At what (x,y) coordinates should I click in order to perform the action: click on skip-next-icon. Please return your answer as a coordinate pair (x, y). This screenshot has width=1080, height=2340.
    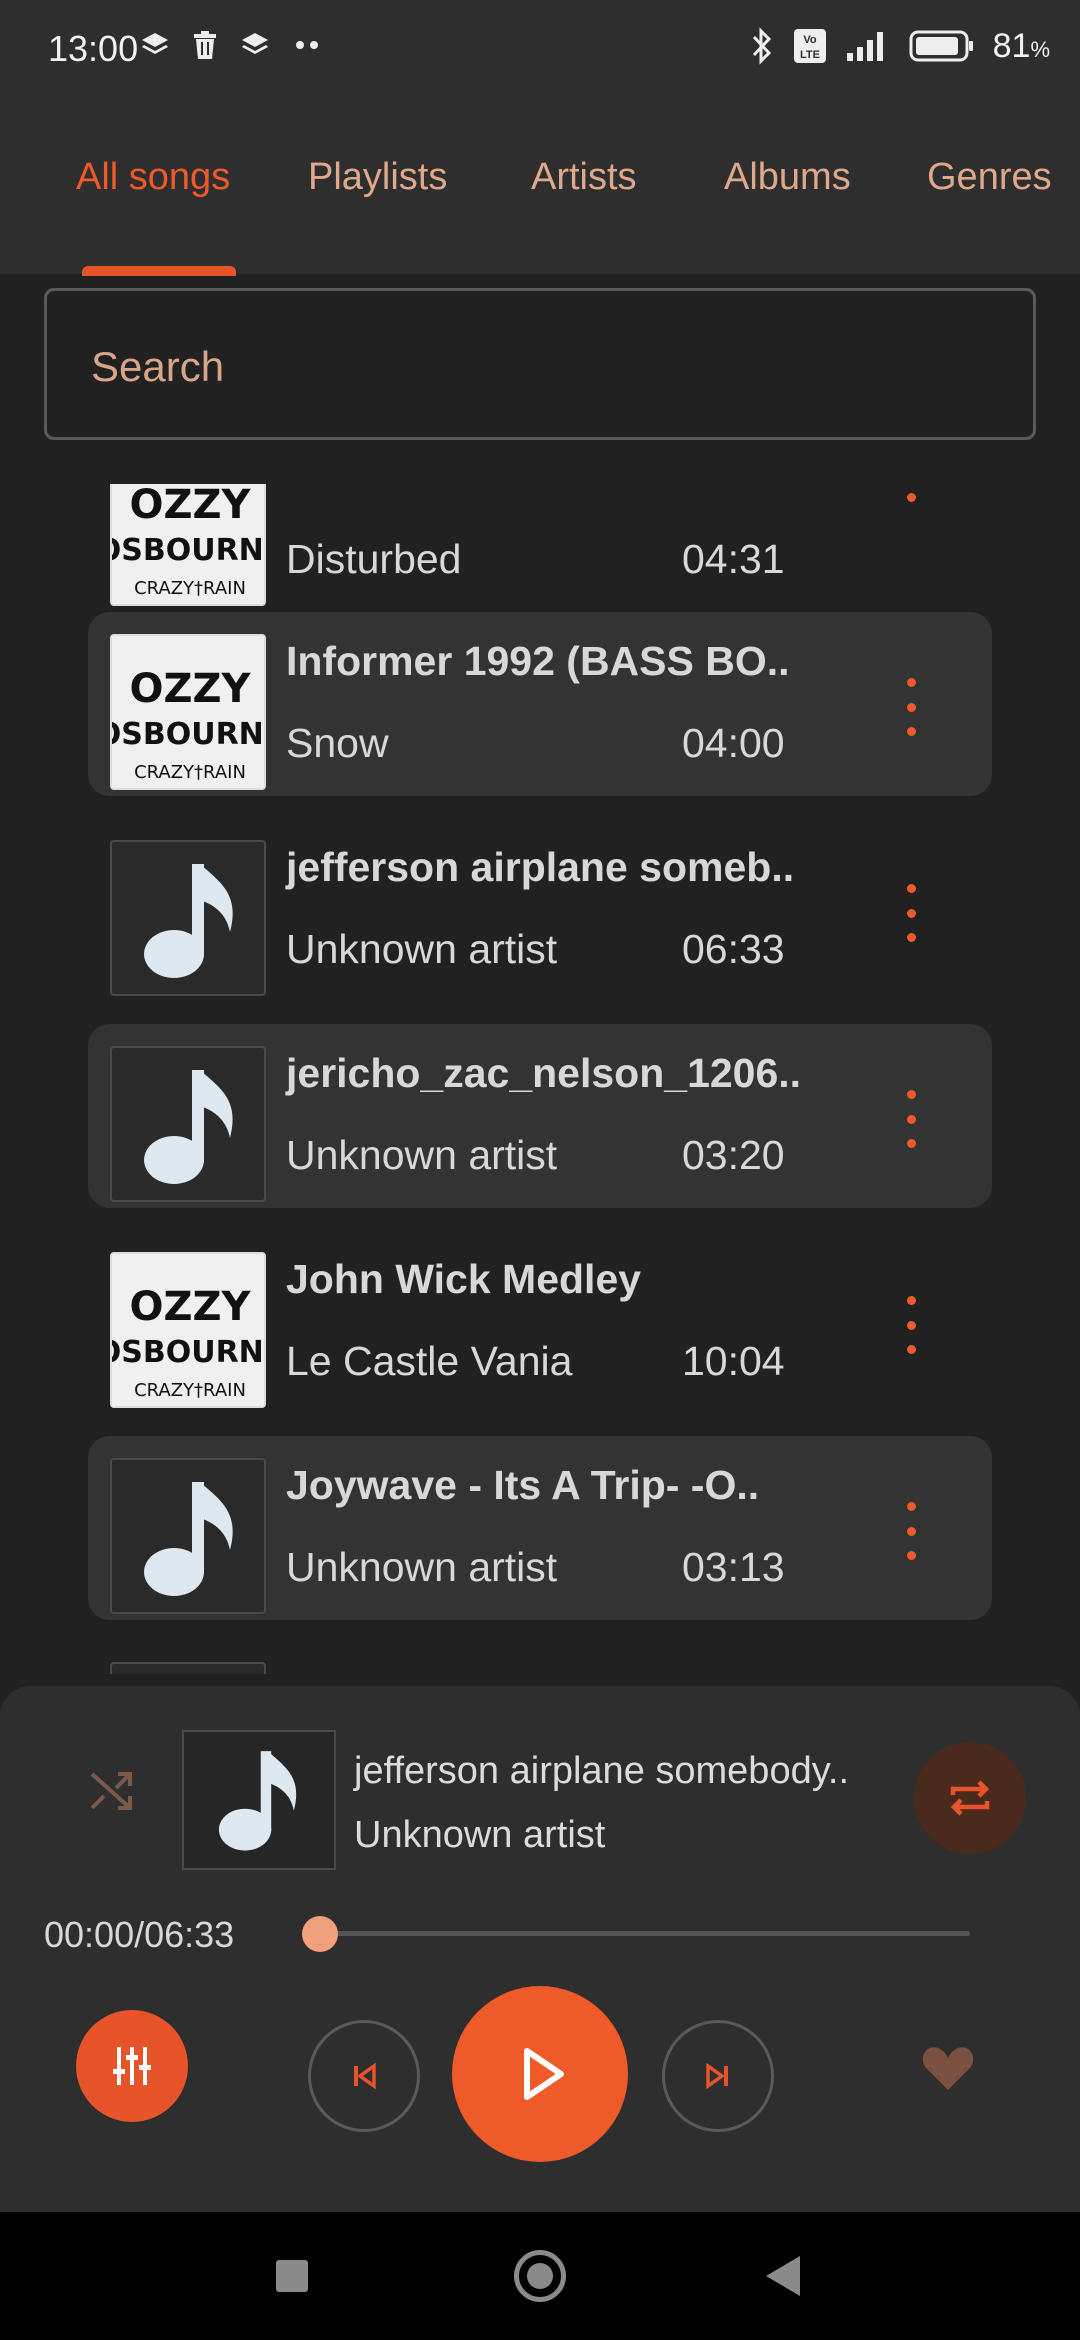
    Looking at the image, I should click on (717, 2076).